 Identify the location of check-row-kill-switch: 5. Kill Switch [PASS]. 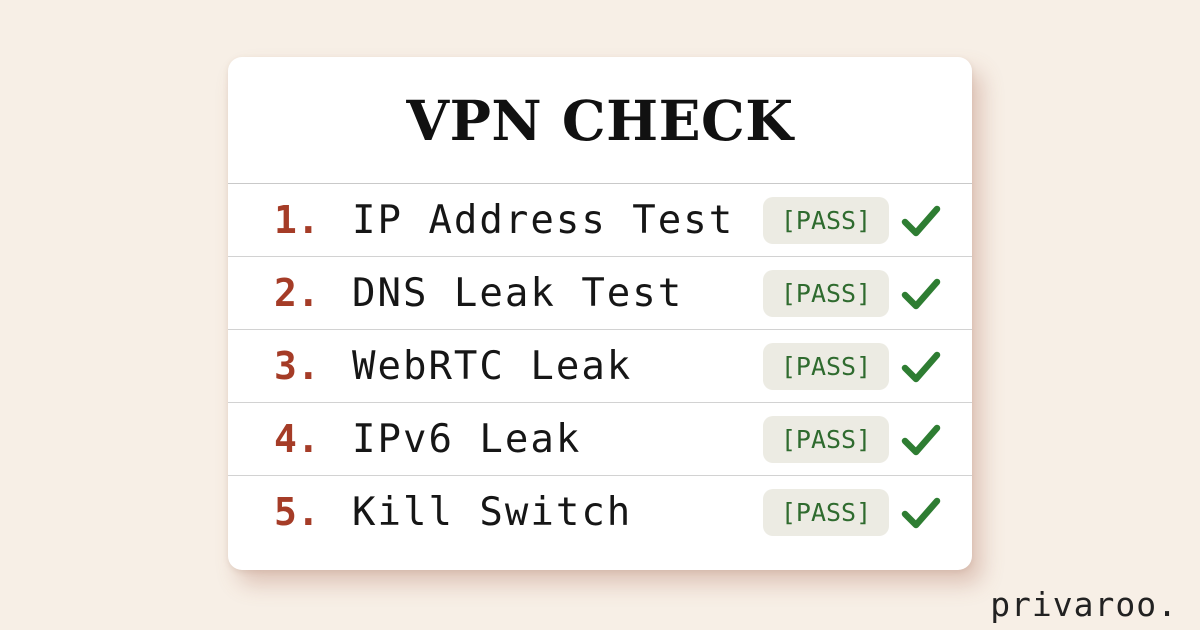
(600, 512).